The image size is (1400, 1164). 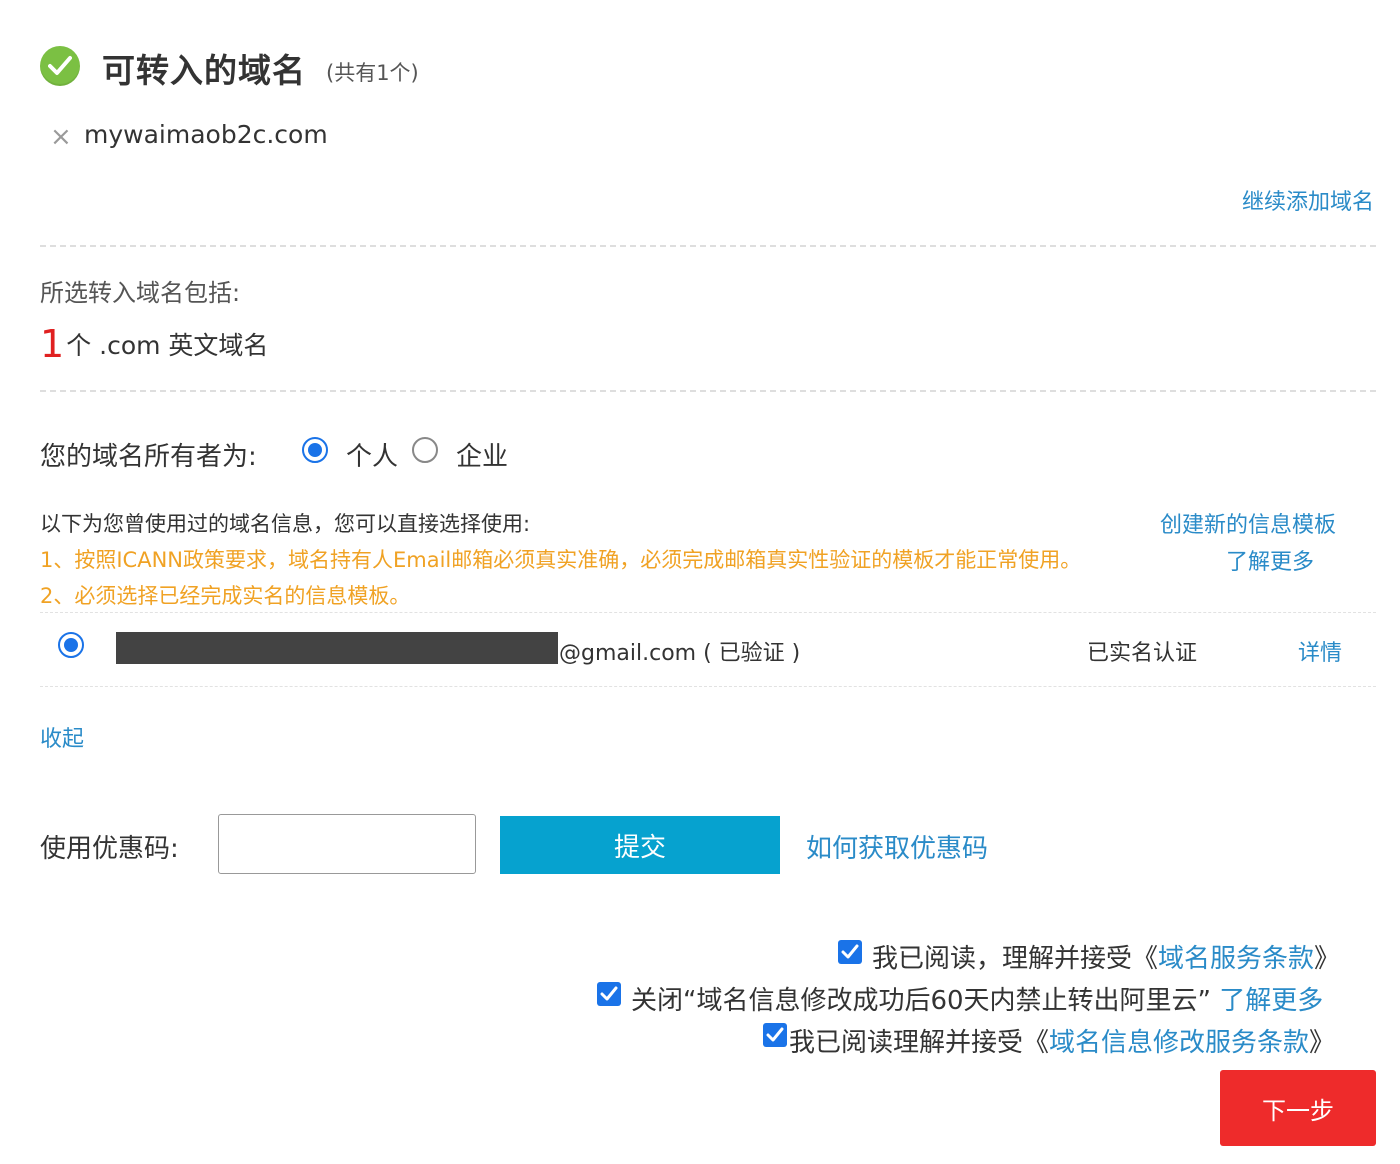 I want to click on warning-realname: 2、必须选择已经完成实名的信息模板。, so click(x=225, y=596).